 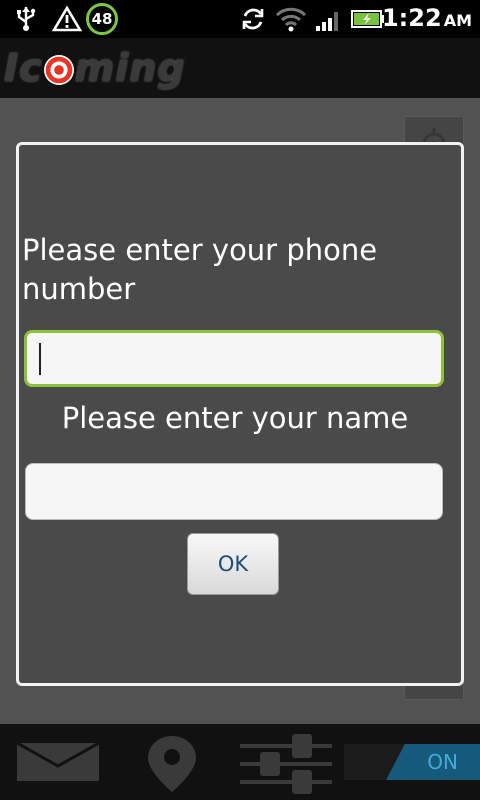 I want to click on logo-text-post: ming, so click(x=130, y=68).